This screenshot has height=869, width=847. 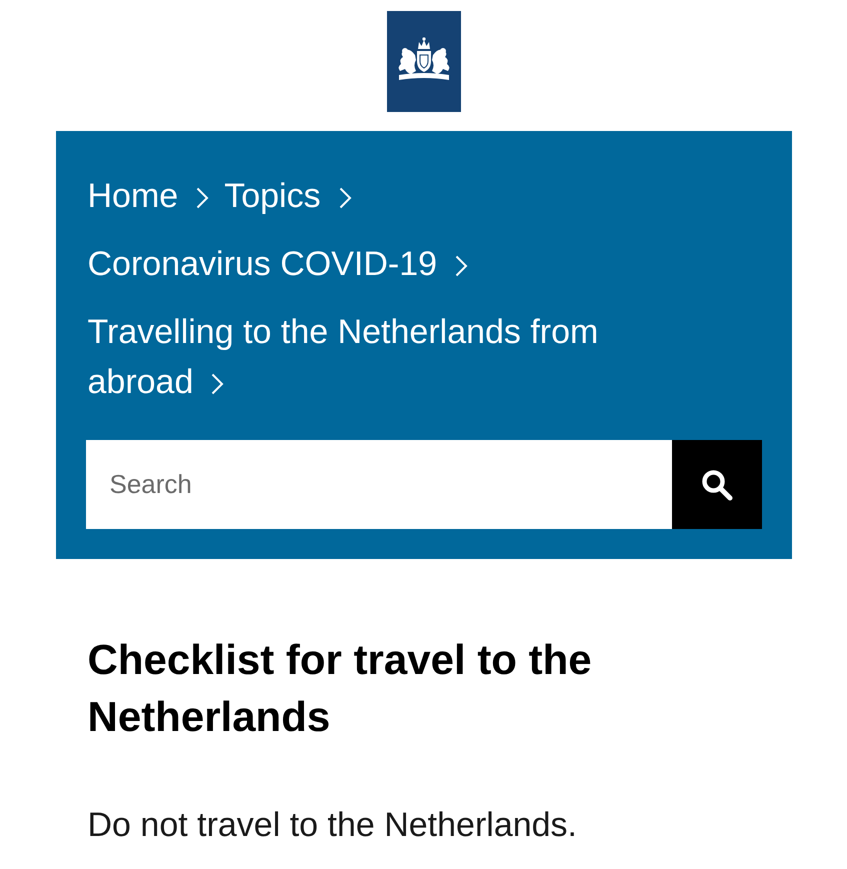 I want to click on coat-of-arms-icon, so click(x=423, y=61).